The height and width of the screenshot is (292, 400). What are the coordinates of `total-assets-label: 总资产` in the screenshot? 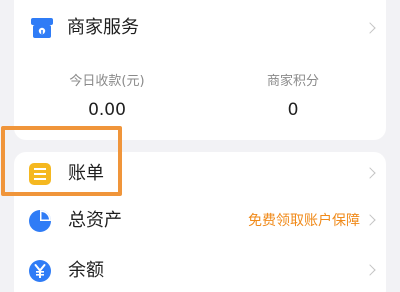 It's located at (95, 220).